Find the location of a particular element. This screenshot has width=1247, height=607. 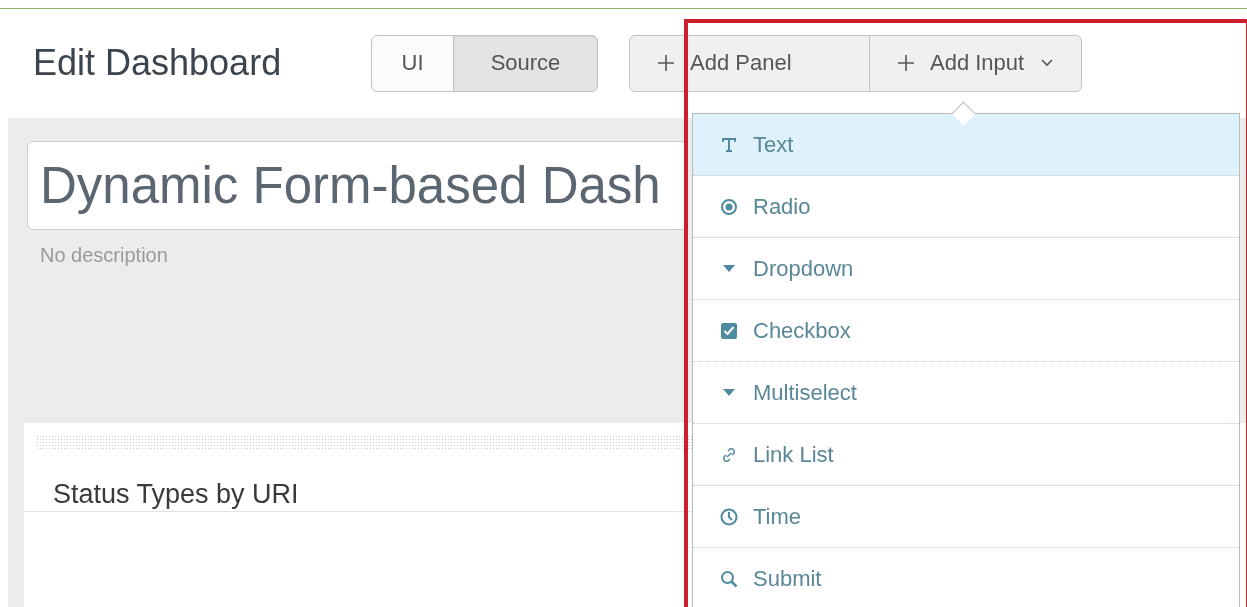

menu-item: Submit is located at coordinates (966, 577).